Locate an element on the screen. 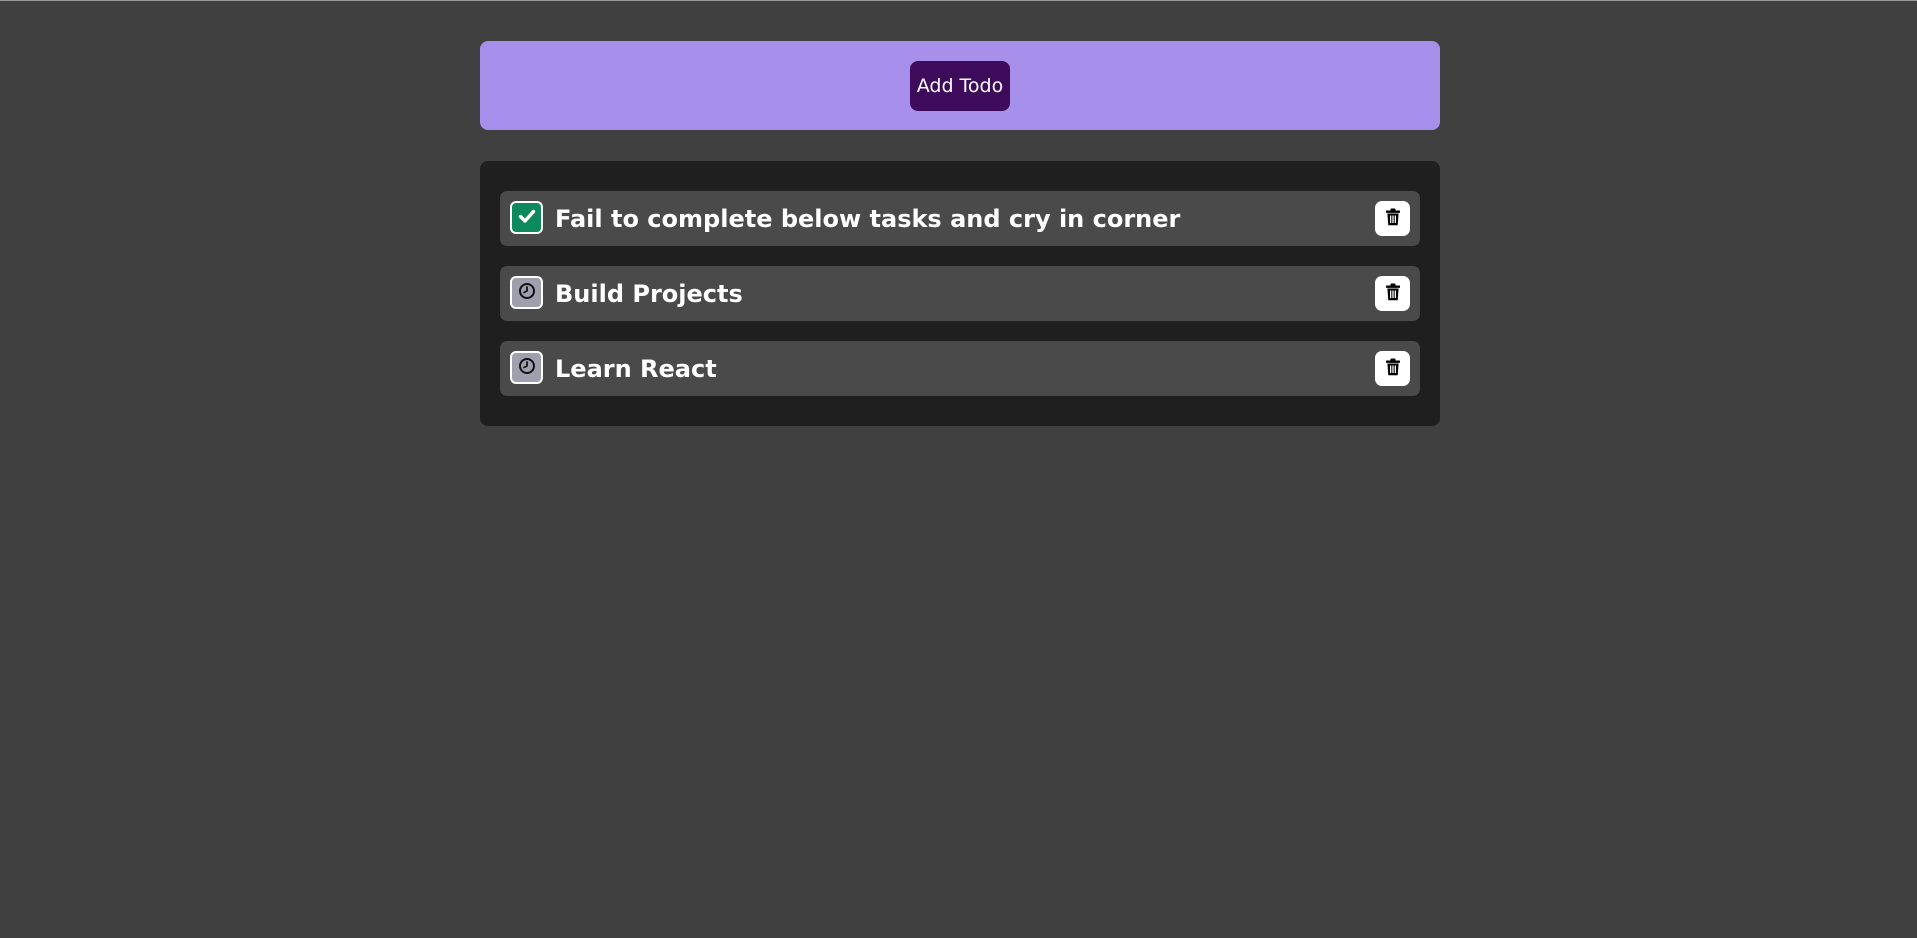  add-todo-panel: Add Todo is located at coordinates (960, 85).